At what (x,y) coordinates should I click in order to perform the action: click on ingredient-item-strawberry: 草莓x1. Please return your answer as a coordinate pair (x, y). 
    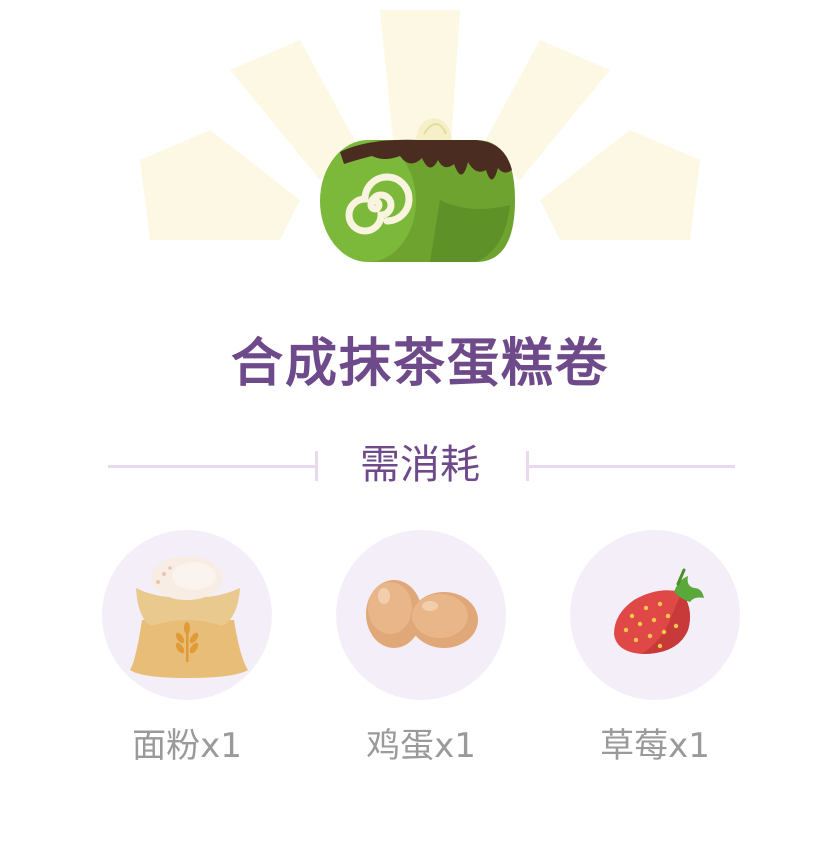
    Looking at the image, I should click on (655, 650).